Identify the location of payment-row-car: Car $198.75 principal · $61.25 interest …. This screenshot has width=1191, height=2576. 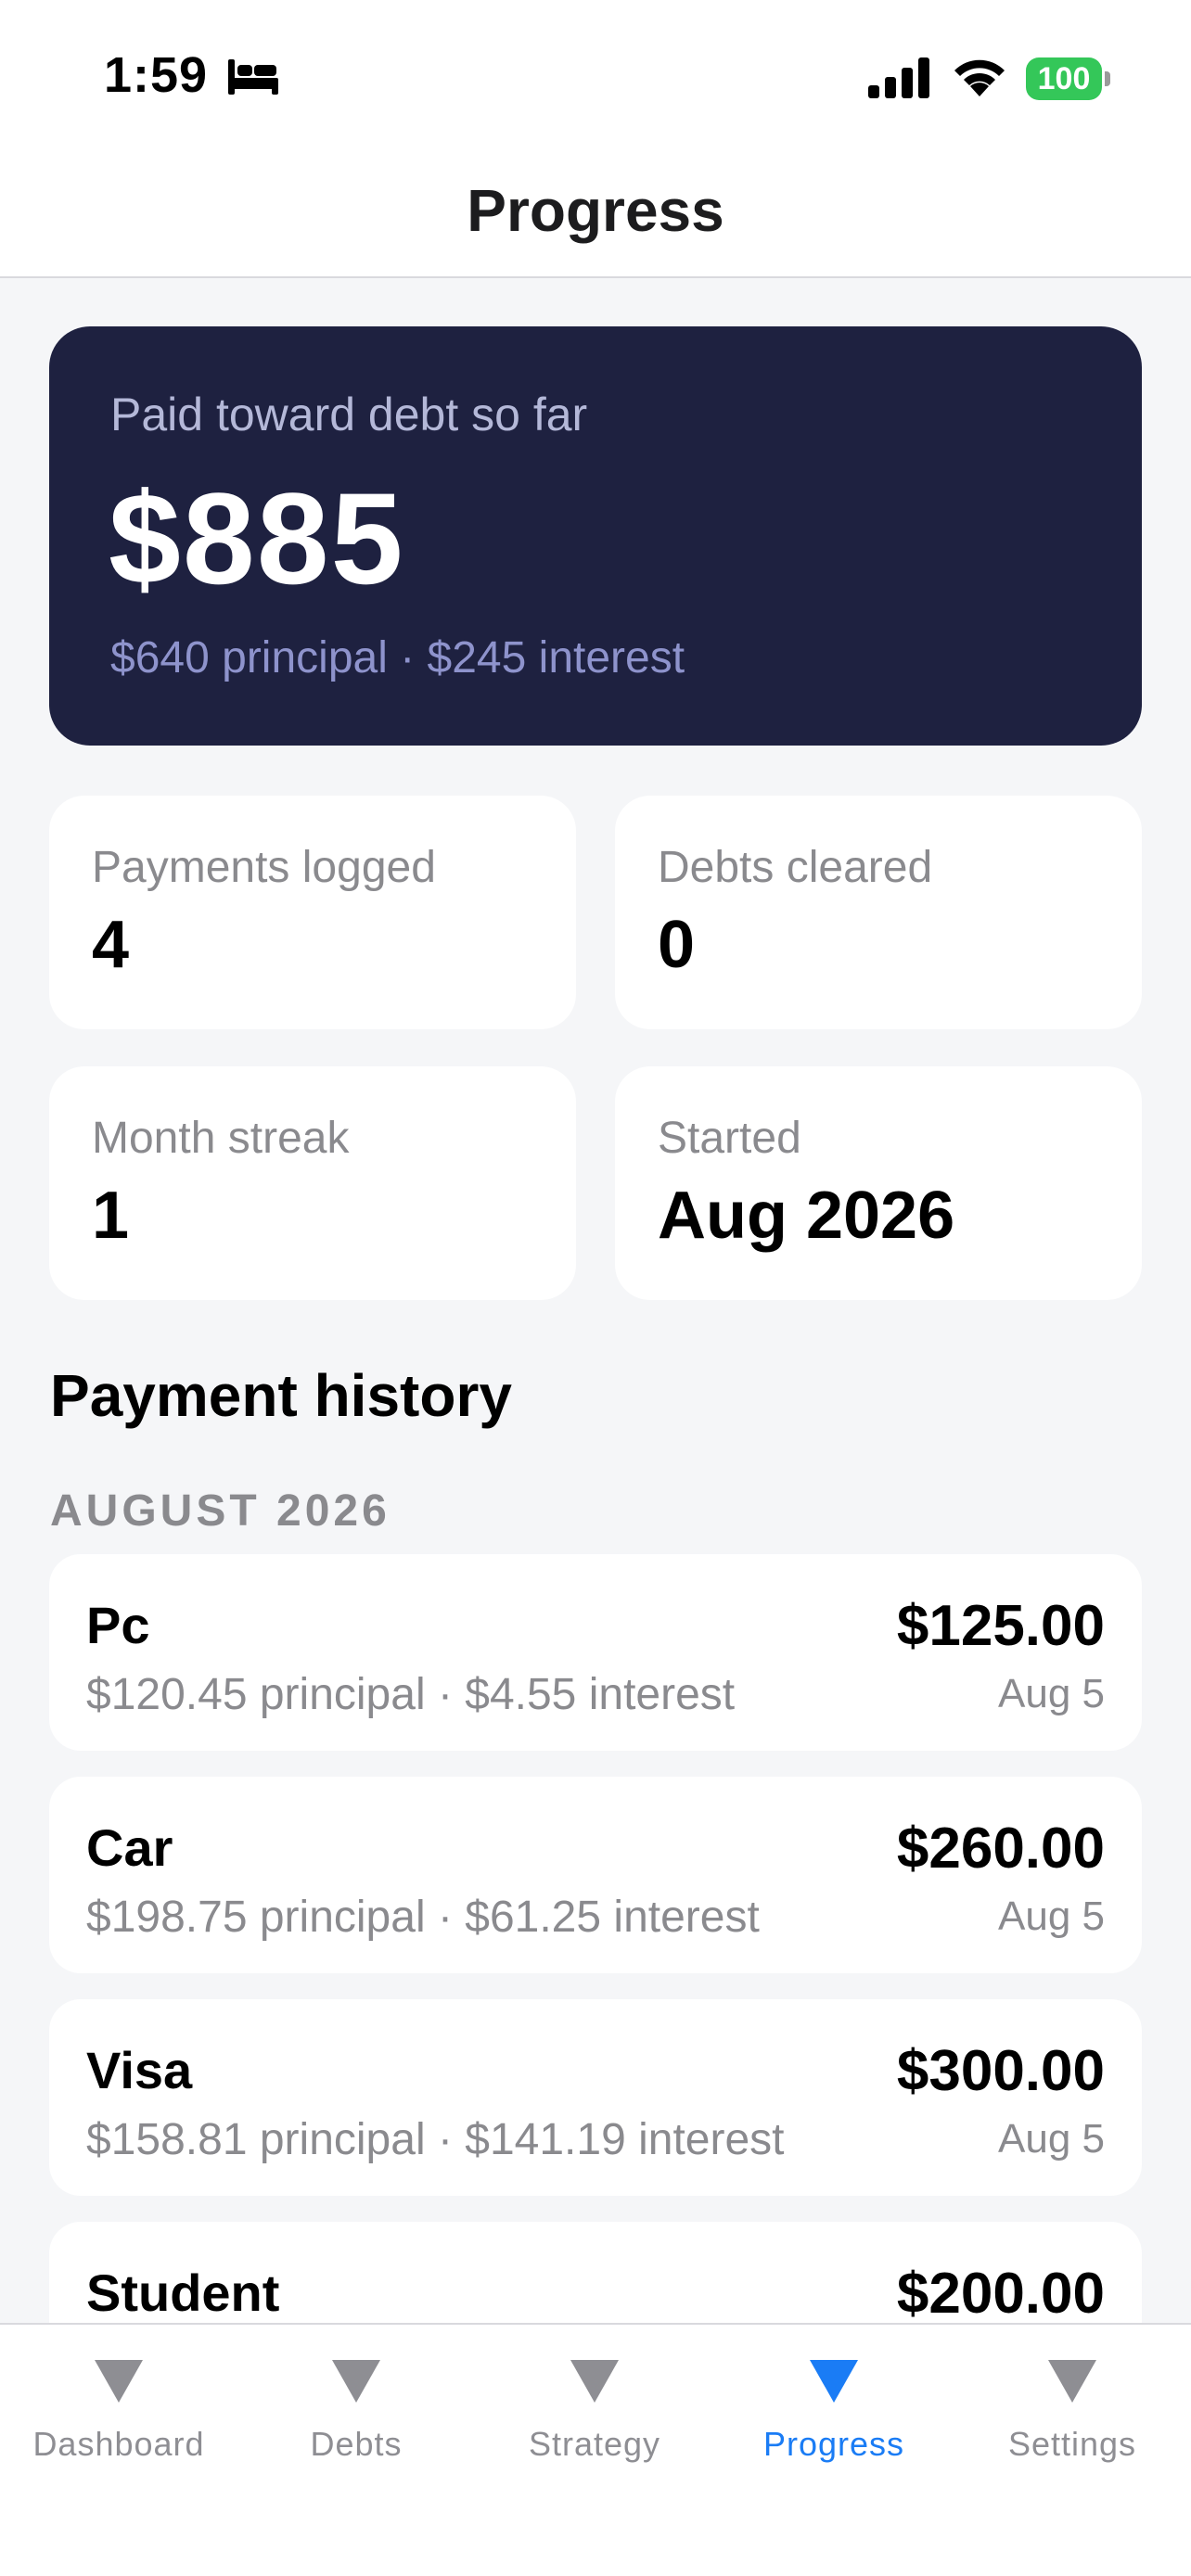
(595, 1875).